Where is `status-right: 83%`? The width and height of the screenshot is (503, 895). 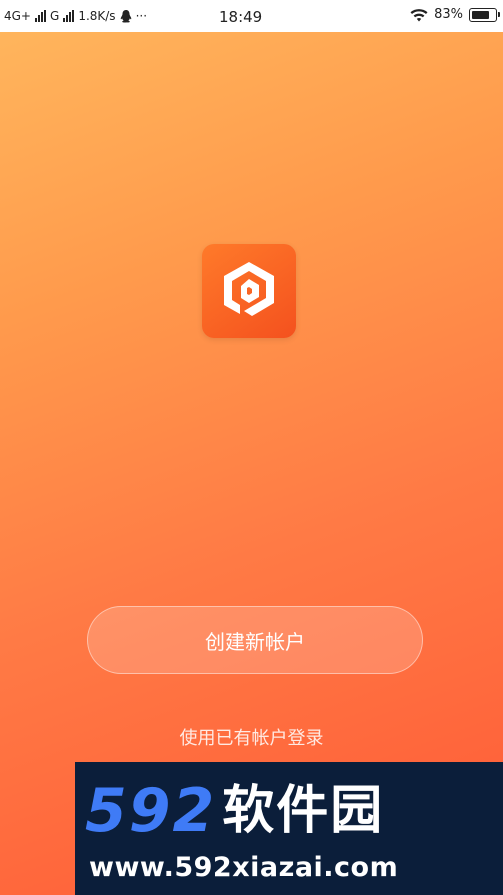
status-right: 83% is located at coordinates (455, 14).